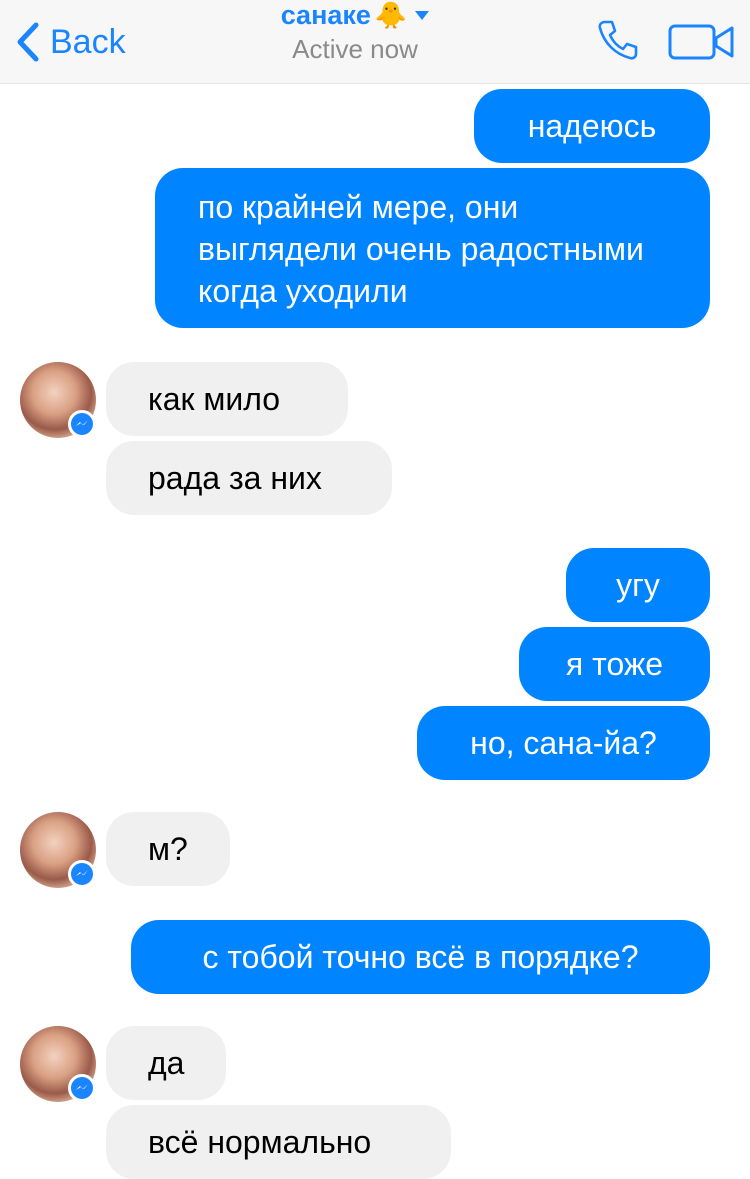 This screenshot has height=1179, width=750. What do you see at coordinates (702, 42) in the screenshot?
I see `video-call-icon` at bounding box center [702, 42].